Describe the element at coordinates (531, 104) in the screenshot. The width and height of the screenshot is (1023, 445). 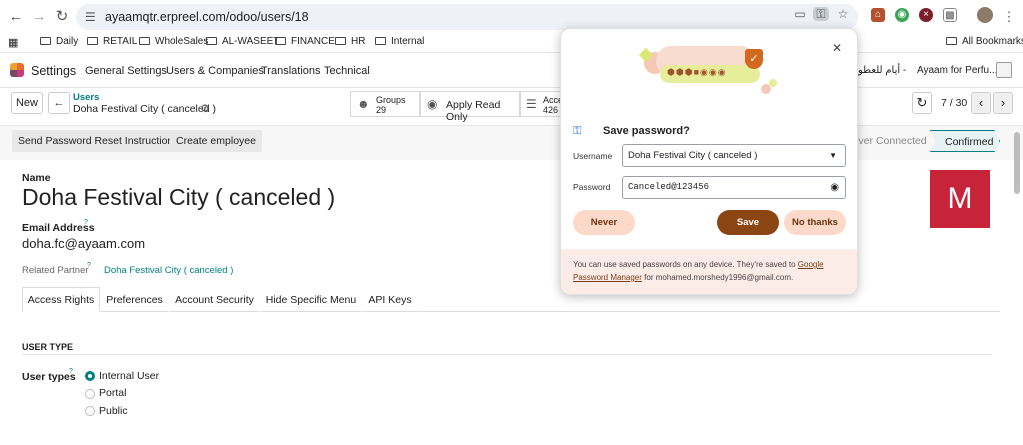
I see `list-icon: ☰` at that location.